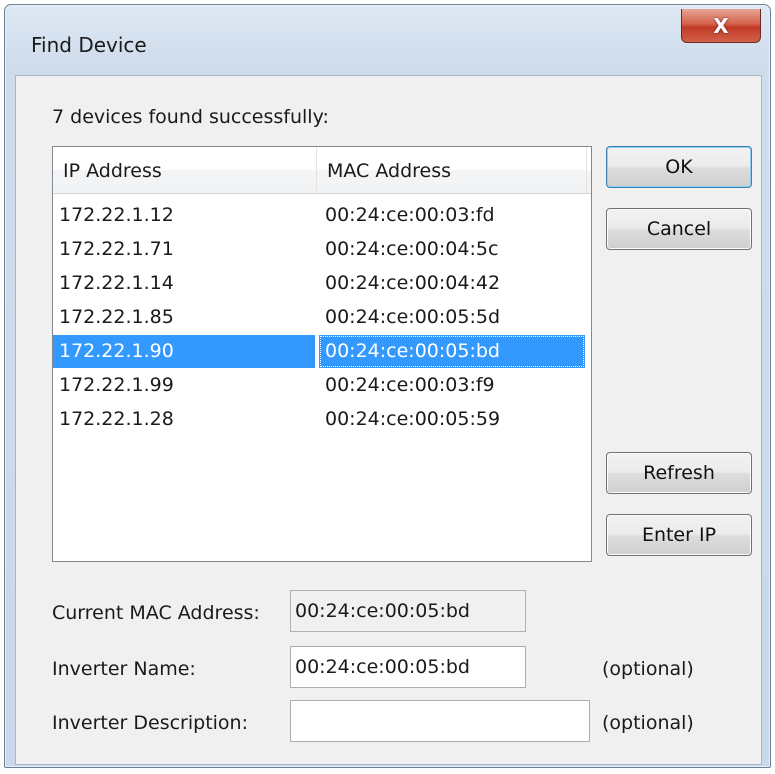 The image size is (775, 774). Describe the element at coordinates (116, 385) in the screenshot. I see `cell-ip-address: 172.22.1.99` at that location.